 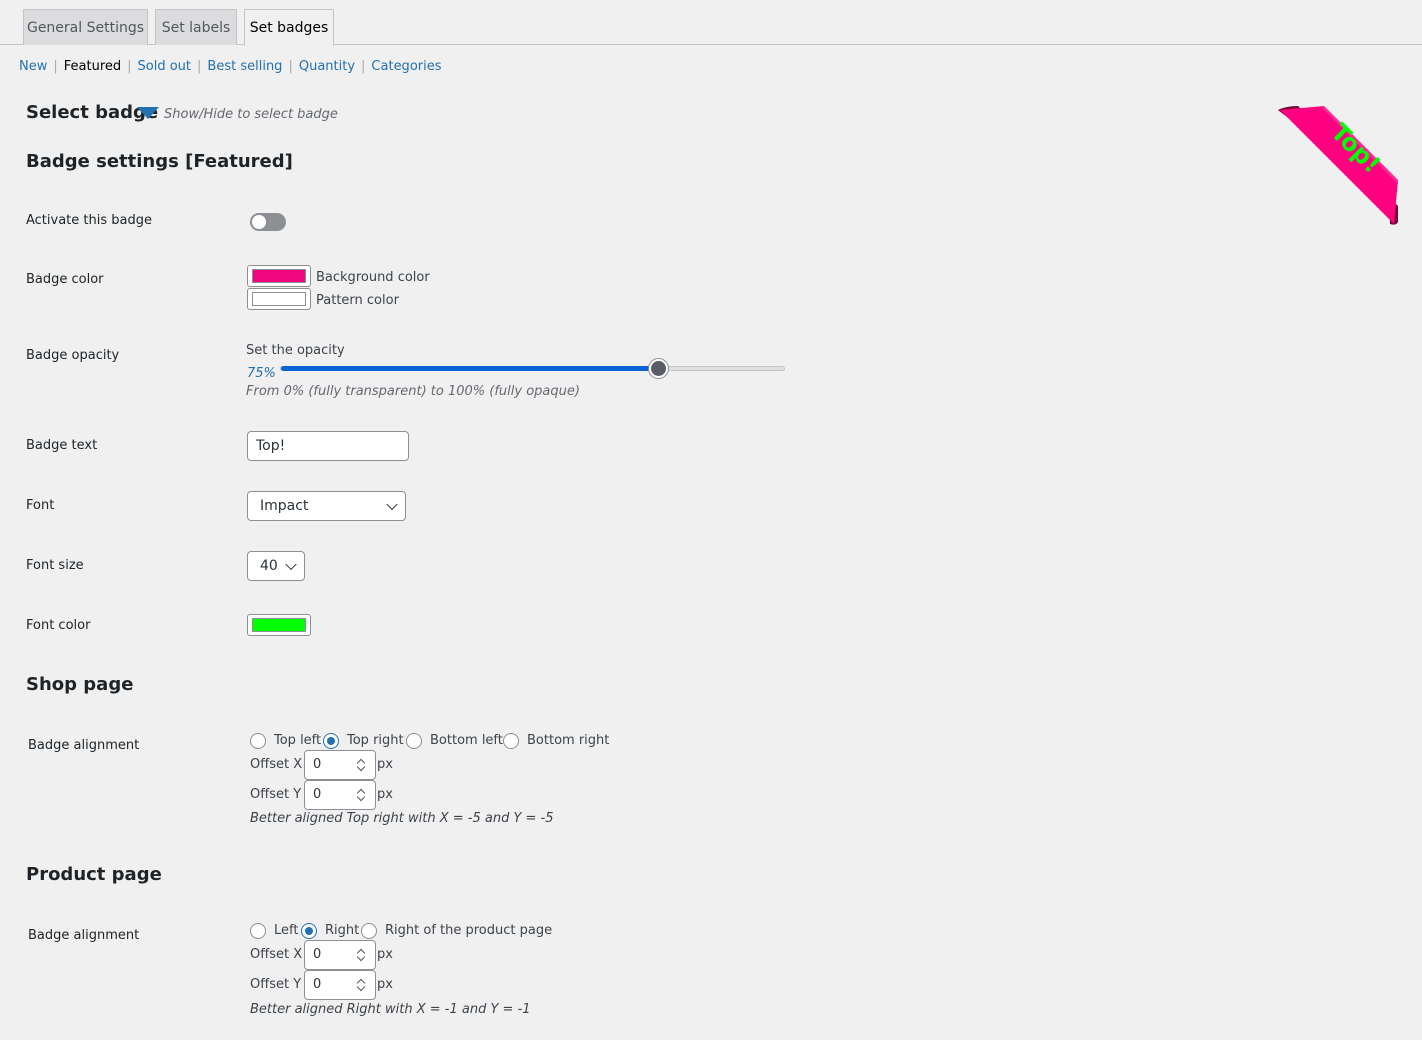 I want to click on shop-offset-x-label: Offset X, so click(x=276, y=764).